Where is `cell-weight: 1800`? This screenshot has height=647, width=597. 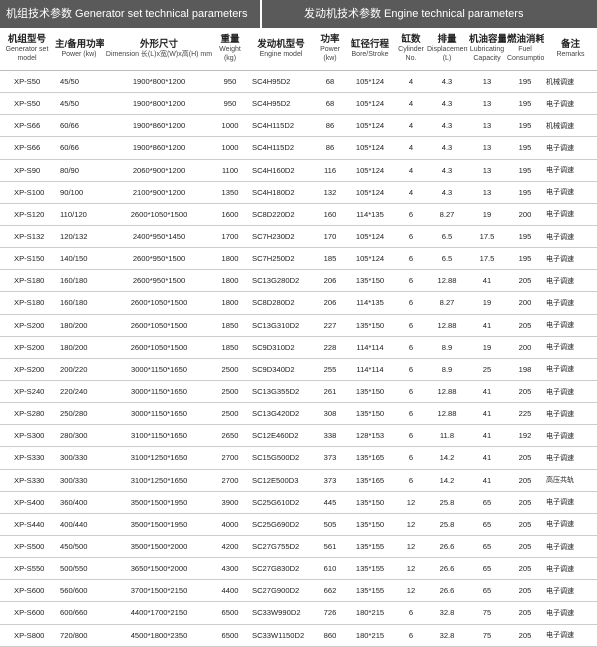 cell-weight: 1800 is located at coordinates (230, 281).